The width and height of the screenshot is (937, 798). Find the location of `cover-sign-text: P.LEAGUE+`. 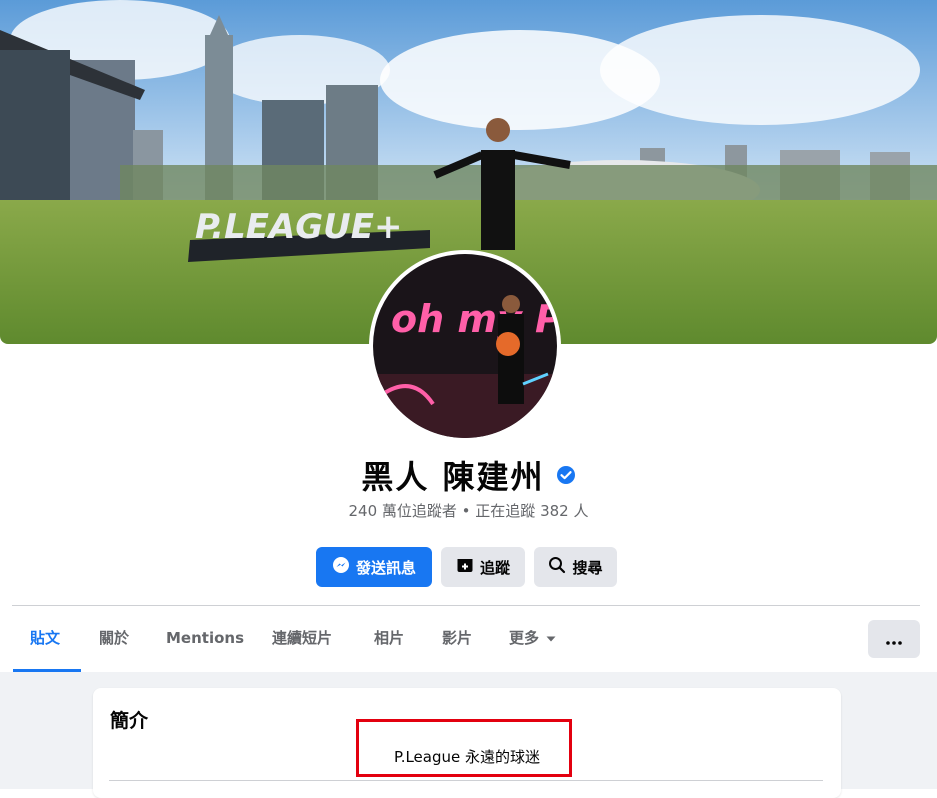

cover-sign-text: P.LEAGUE+ is located at coordinates (299, 227).